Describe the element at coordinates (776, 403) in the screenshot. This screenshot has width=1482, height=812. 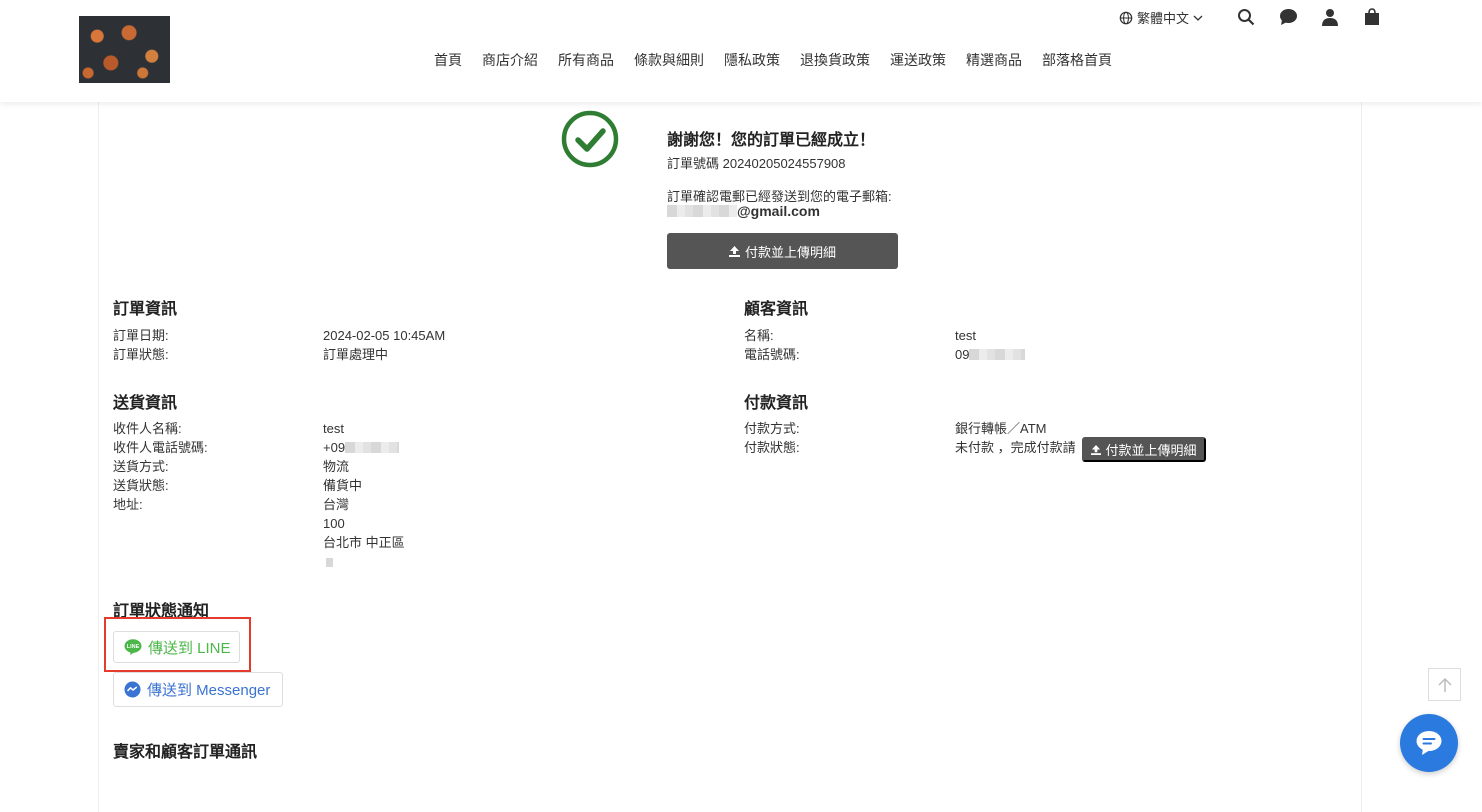
I see `payment-info-title: 付款資訊` at that location.